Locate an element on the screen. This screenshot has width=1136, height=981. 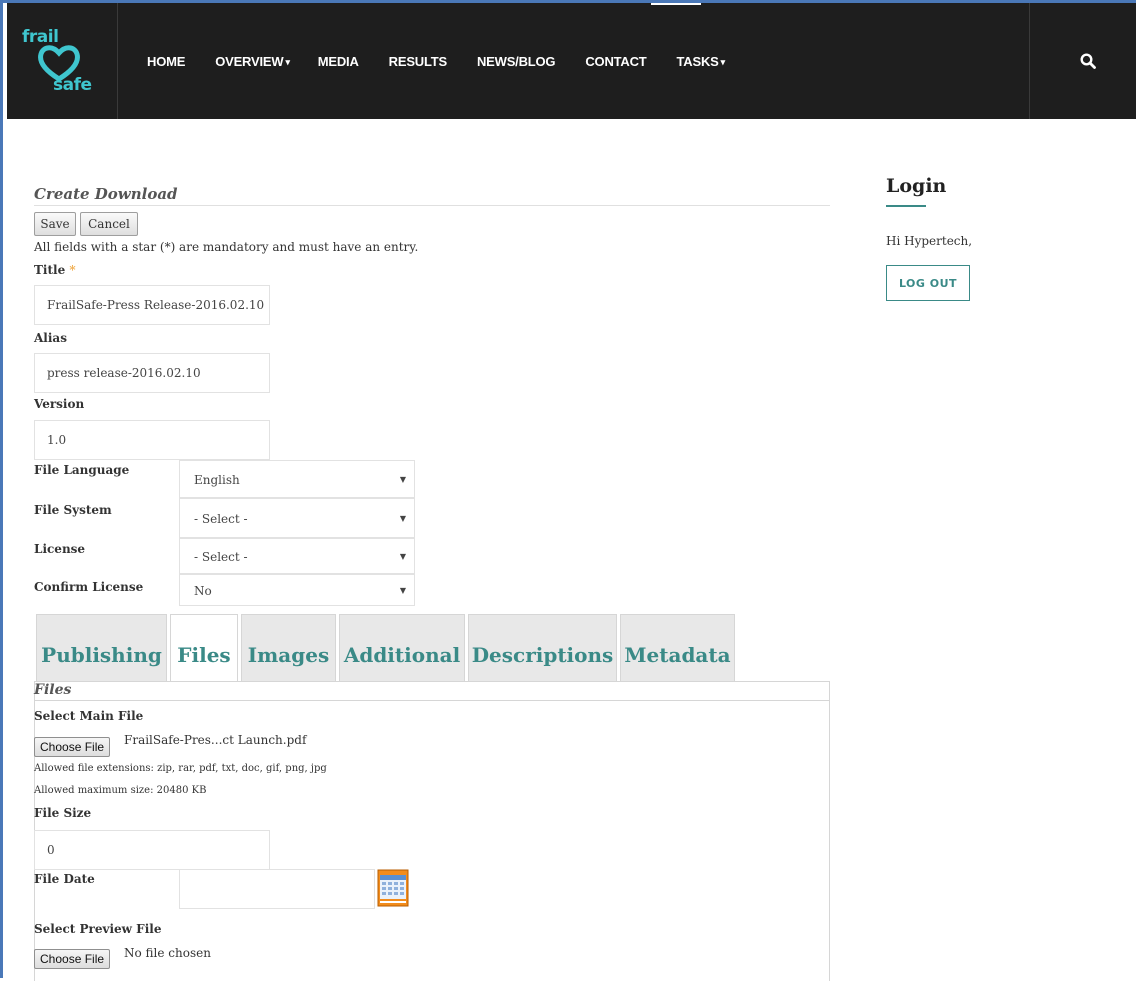
login-greeting: Hi Hypertech, is located at coordinates (929, 241).